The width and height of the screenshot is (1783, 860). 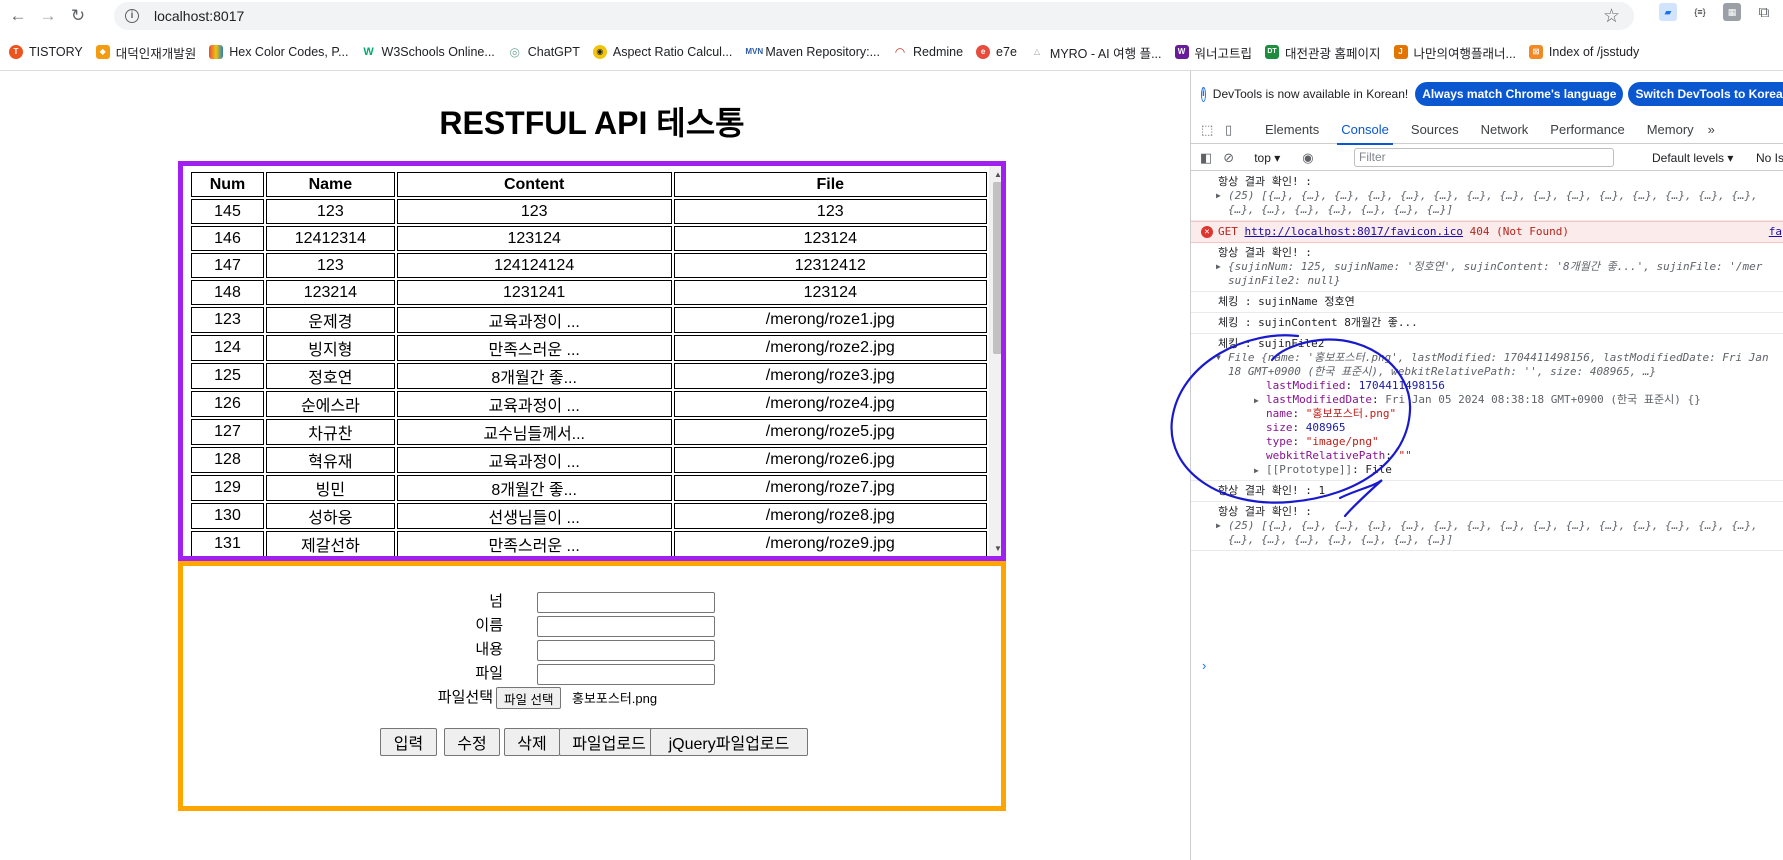 I want to click on content-row: 내용, so click(x=592, y=650).